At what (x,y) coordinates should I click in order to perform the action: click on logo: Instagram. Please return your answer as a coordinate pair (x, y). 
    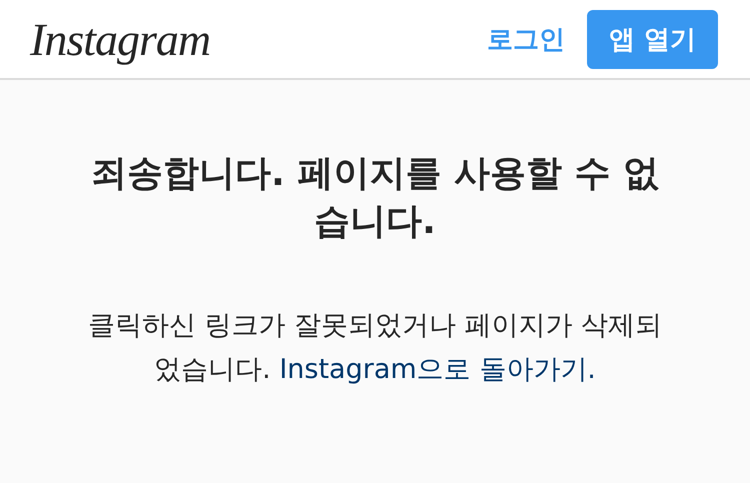
    Looking at the image, I should click on (121, 39).